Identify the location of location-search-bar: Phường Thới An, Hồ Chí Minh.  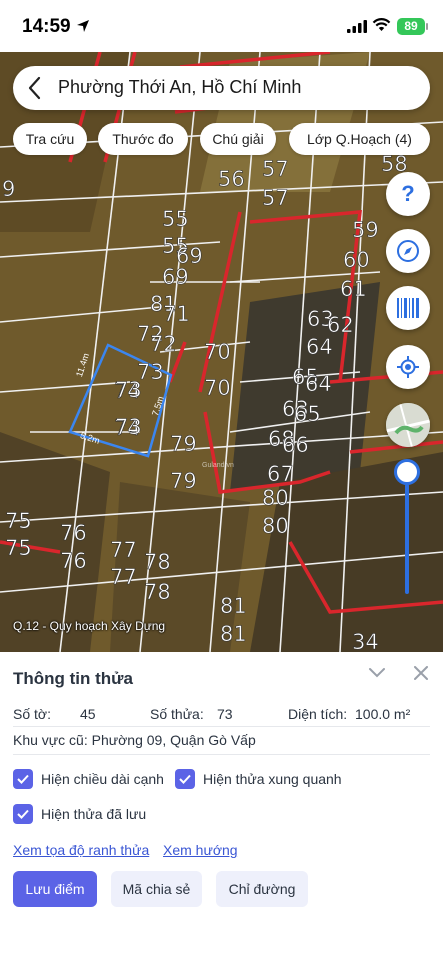
(221, 88).